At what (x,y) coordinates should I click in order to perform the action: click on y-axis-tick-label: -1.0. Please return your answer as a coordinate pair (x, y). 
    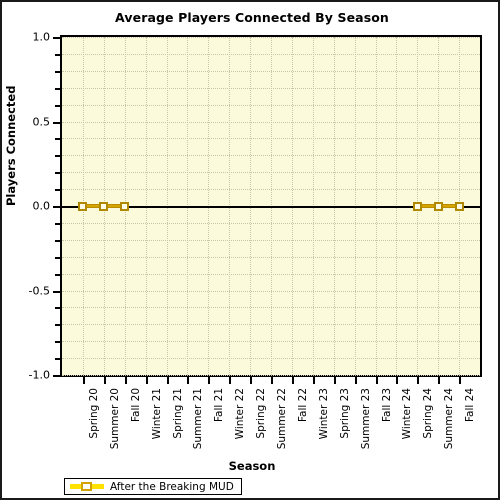
    Looking at the image, I should click on (39, 375).